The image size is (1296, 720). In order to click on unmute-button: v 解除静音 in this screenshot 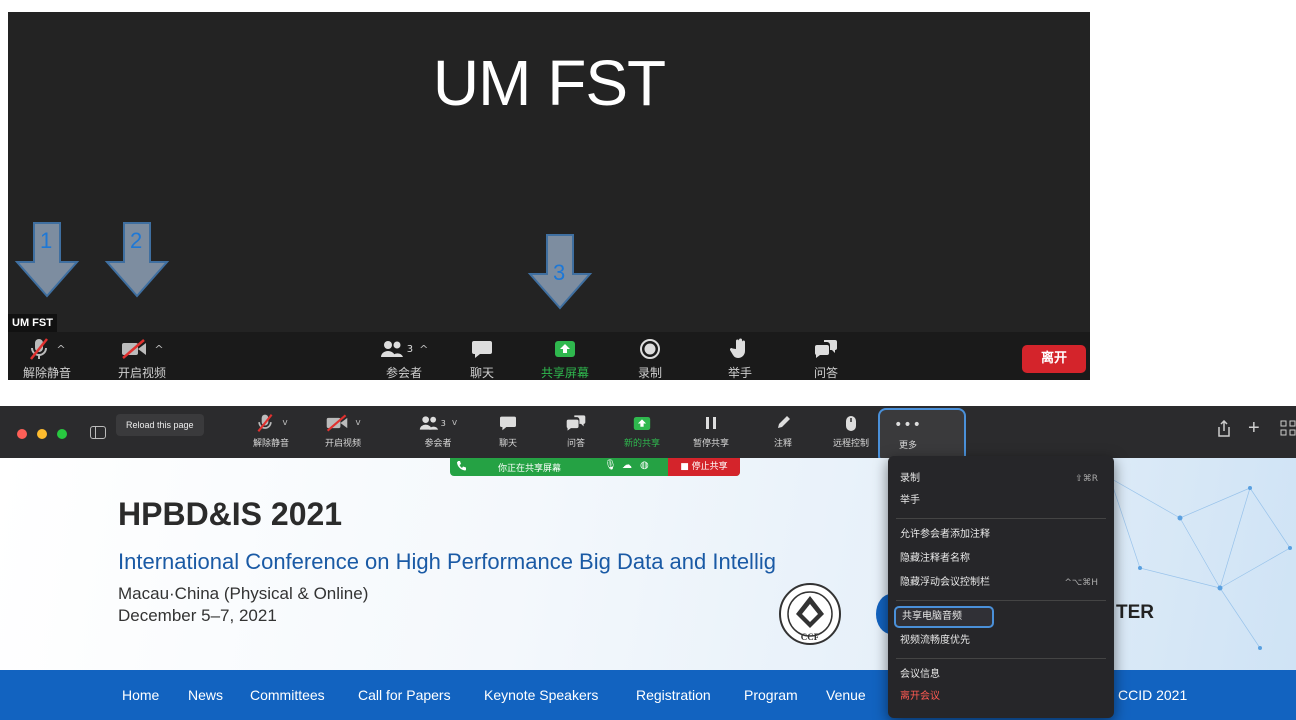, I will do `click(271, 430)`.